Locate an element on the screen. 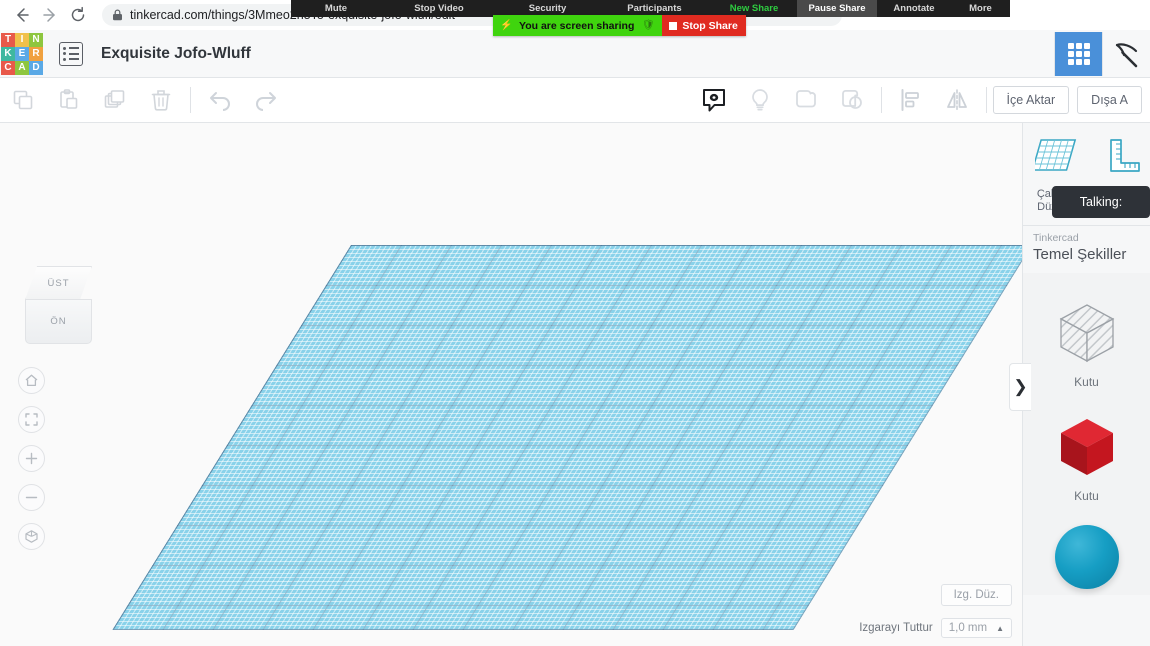 Image resolution: width=1150 pixels, height=646 pixels. zoom-pause-share-button: Pause Share is located at coordinates (837, 8).